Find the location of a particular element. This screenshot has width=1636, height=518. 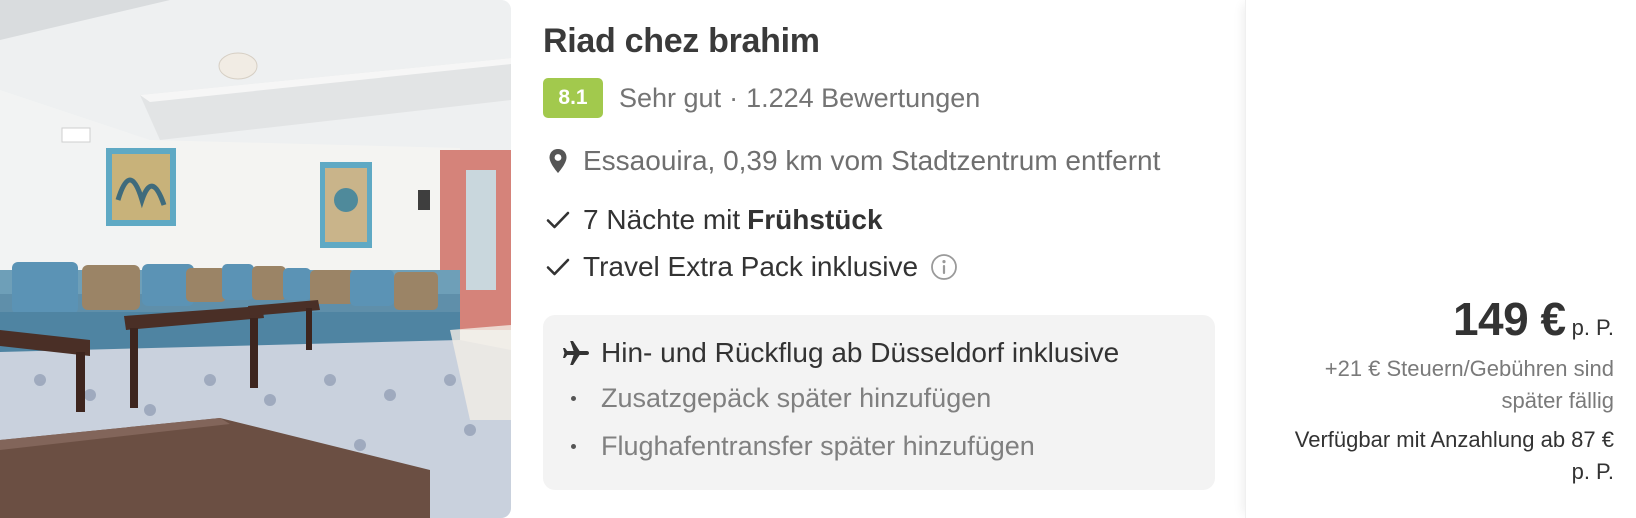

nights-row: 7 Nächte mit Frühstück is located at coordinates (713, 220).